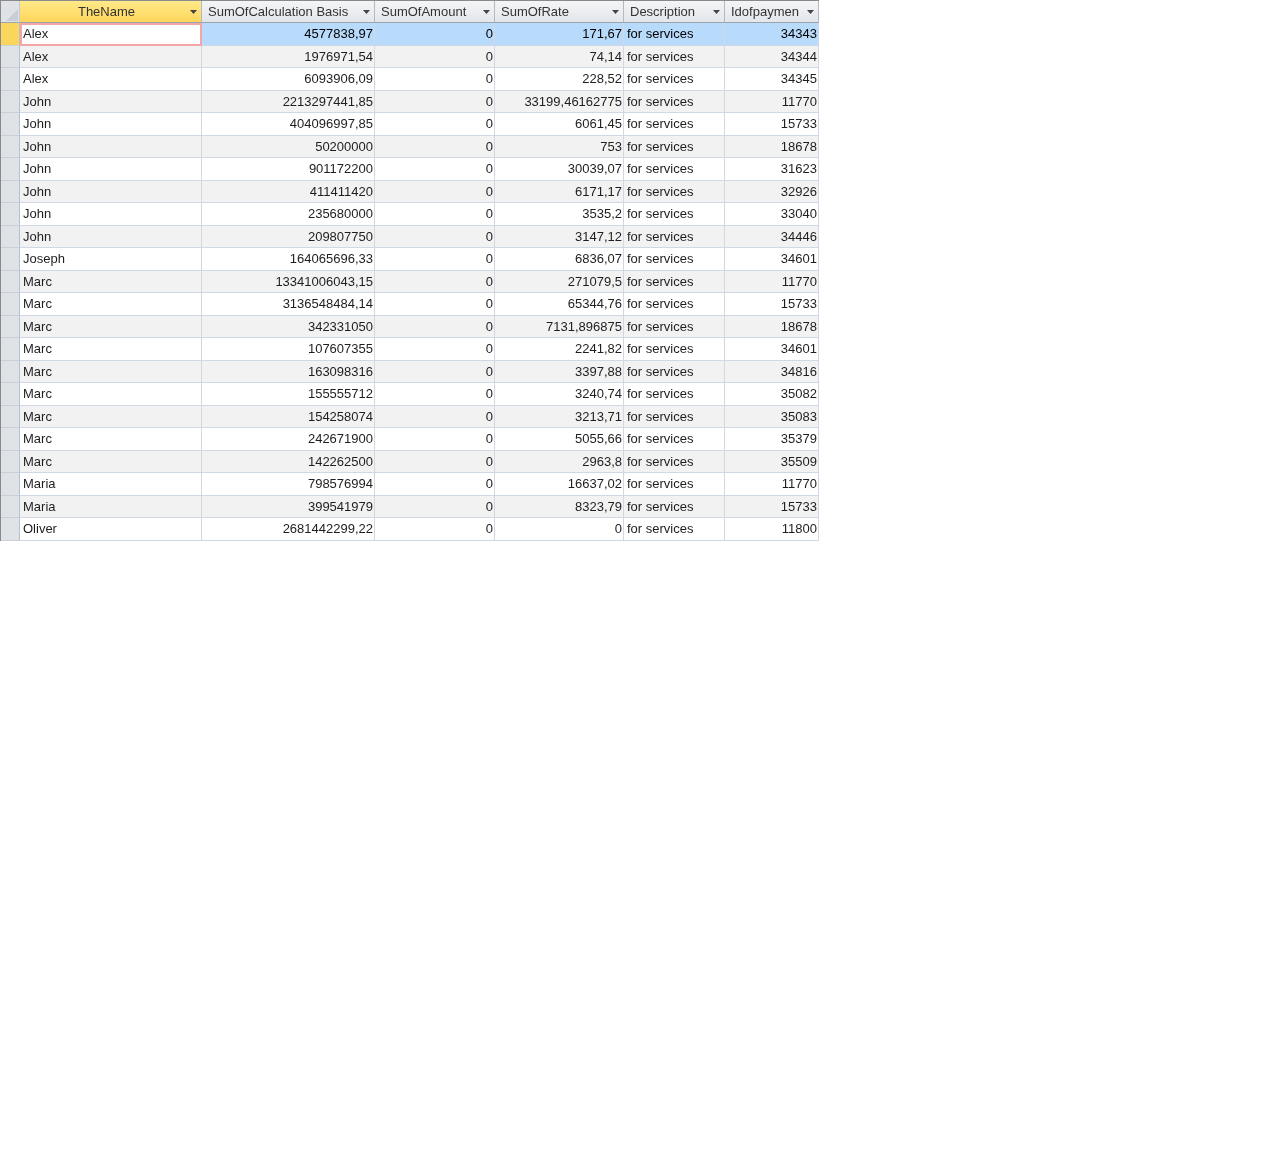 The image size is (1274, 1169). I want to click on table-cell: 107607355, so click(288, 349).